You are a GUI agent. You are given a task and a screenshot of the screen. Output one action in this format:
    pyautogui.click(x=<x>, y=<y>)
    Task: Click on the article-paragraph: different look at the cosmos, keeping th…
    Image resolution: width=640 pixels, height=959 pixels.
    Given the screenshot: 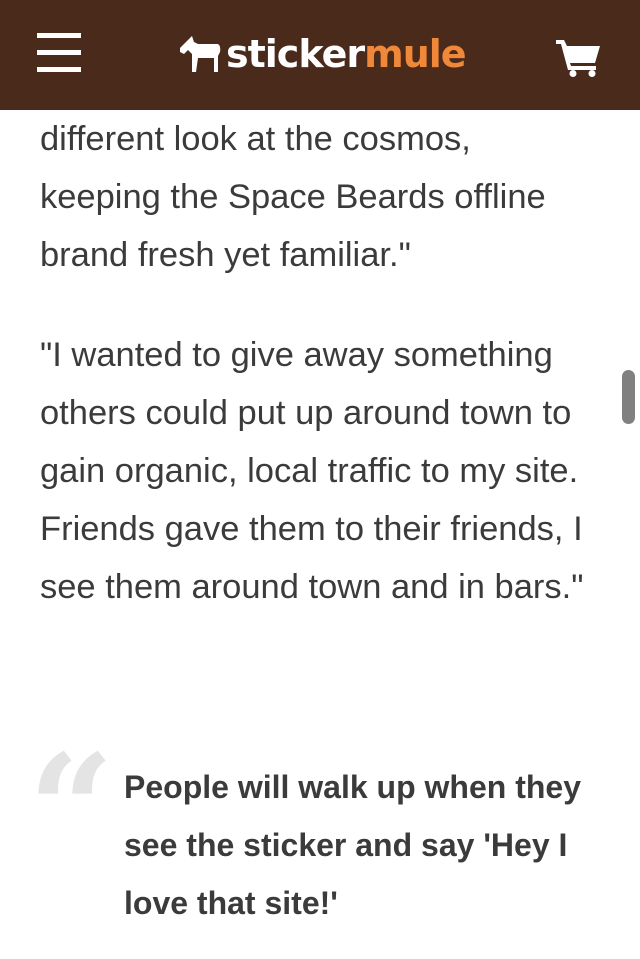 What is the action you would take?
    pyautogui.click(x=293, y=197)
    